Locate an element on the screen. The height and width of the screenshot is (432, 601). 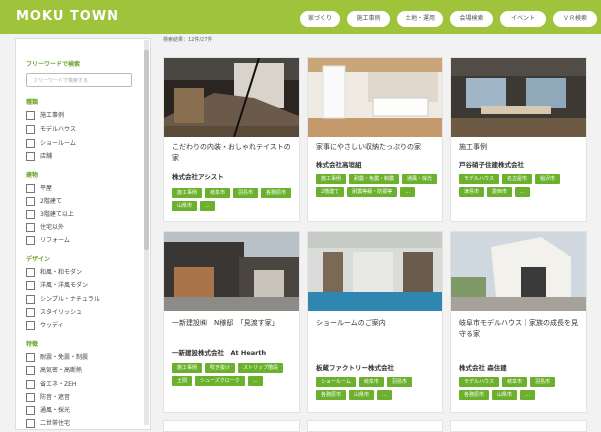
filter-checkbox: 施工事例 is located at coordinates (45, 115).